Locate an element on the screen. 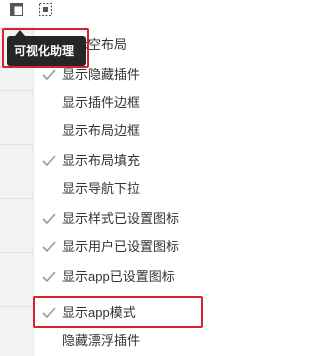  menu-item: 显示app已设置图标 is located at coordinates (119, 277).